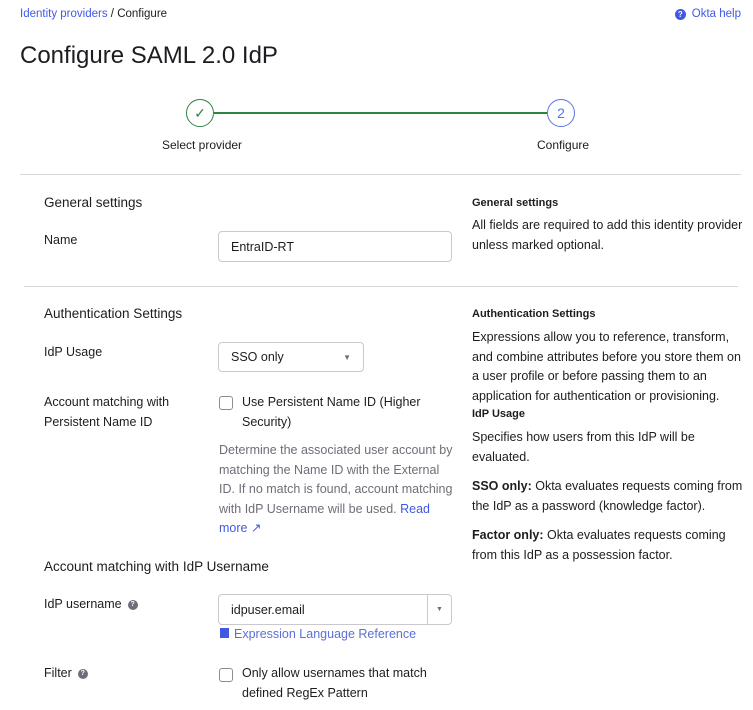 This screenshot has width=753, height=710. What do you see at coordinates (257, 357) in the screenshot?
I see `idp-usage-value: SSO only` at bounding box center [257, 357].